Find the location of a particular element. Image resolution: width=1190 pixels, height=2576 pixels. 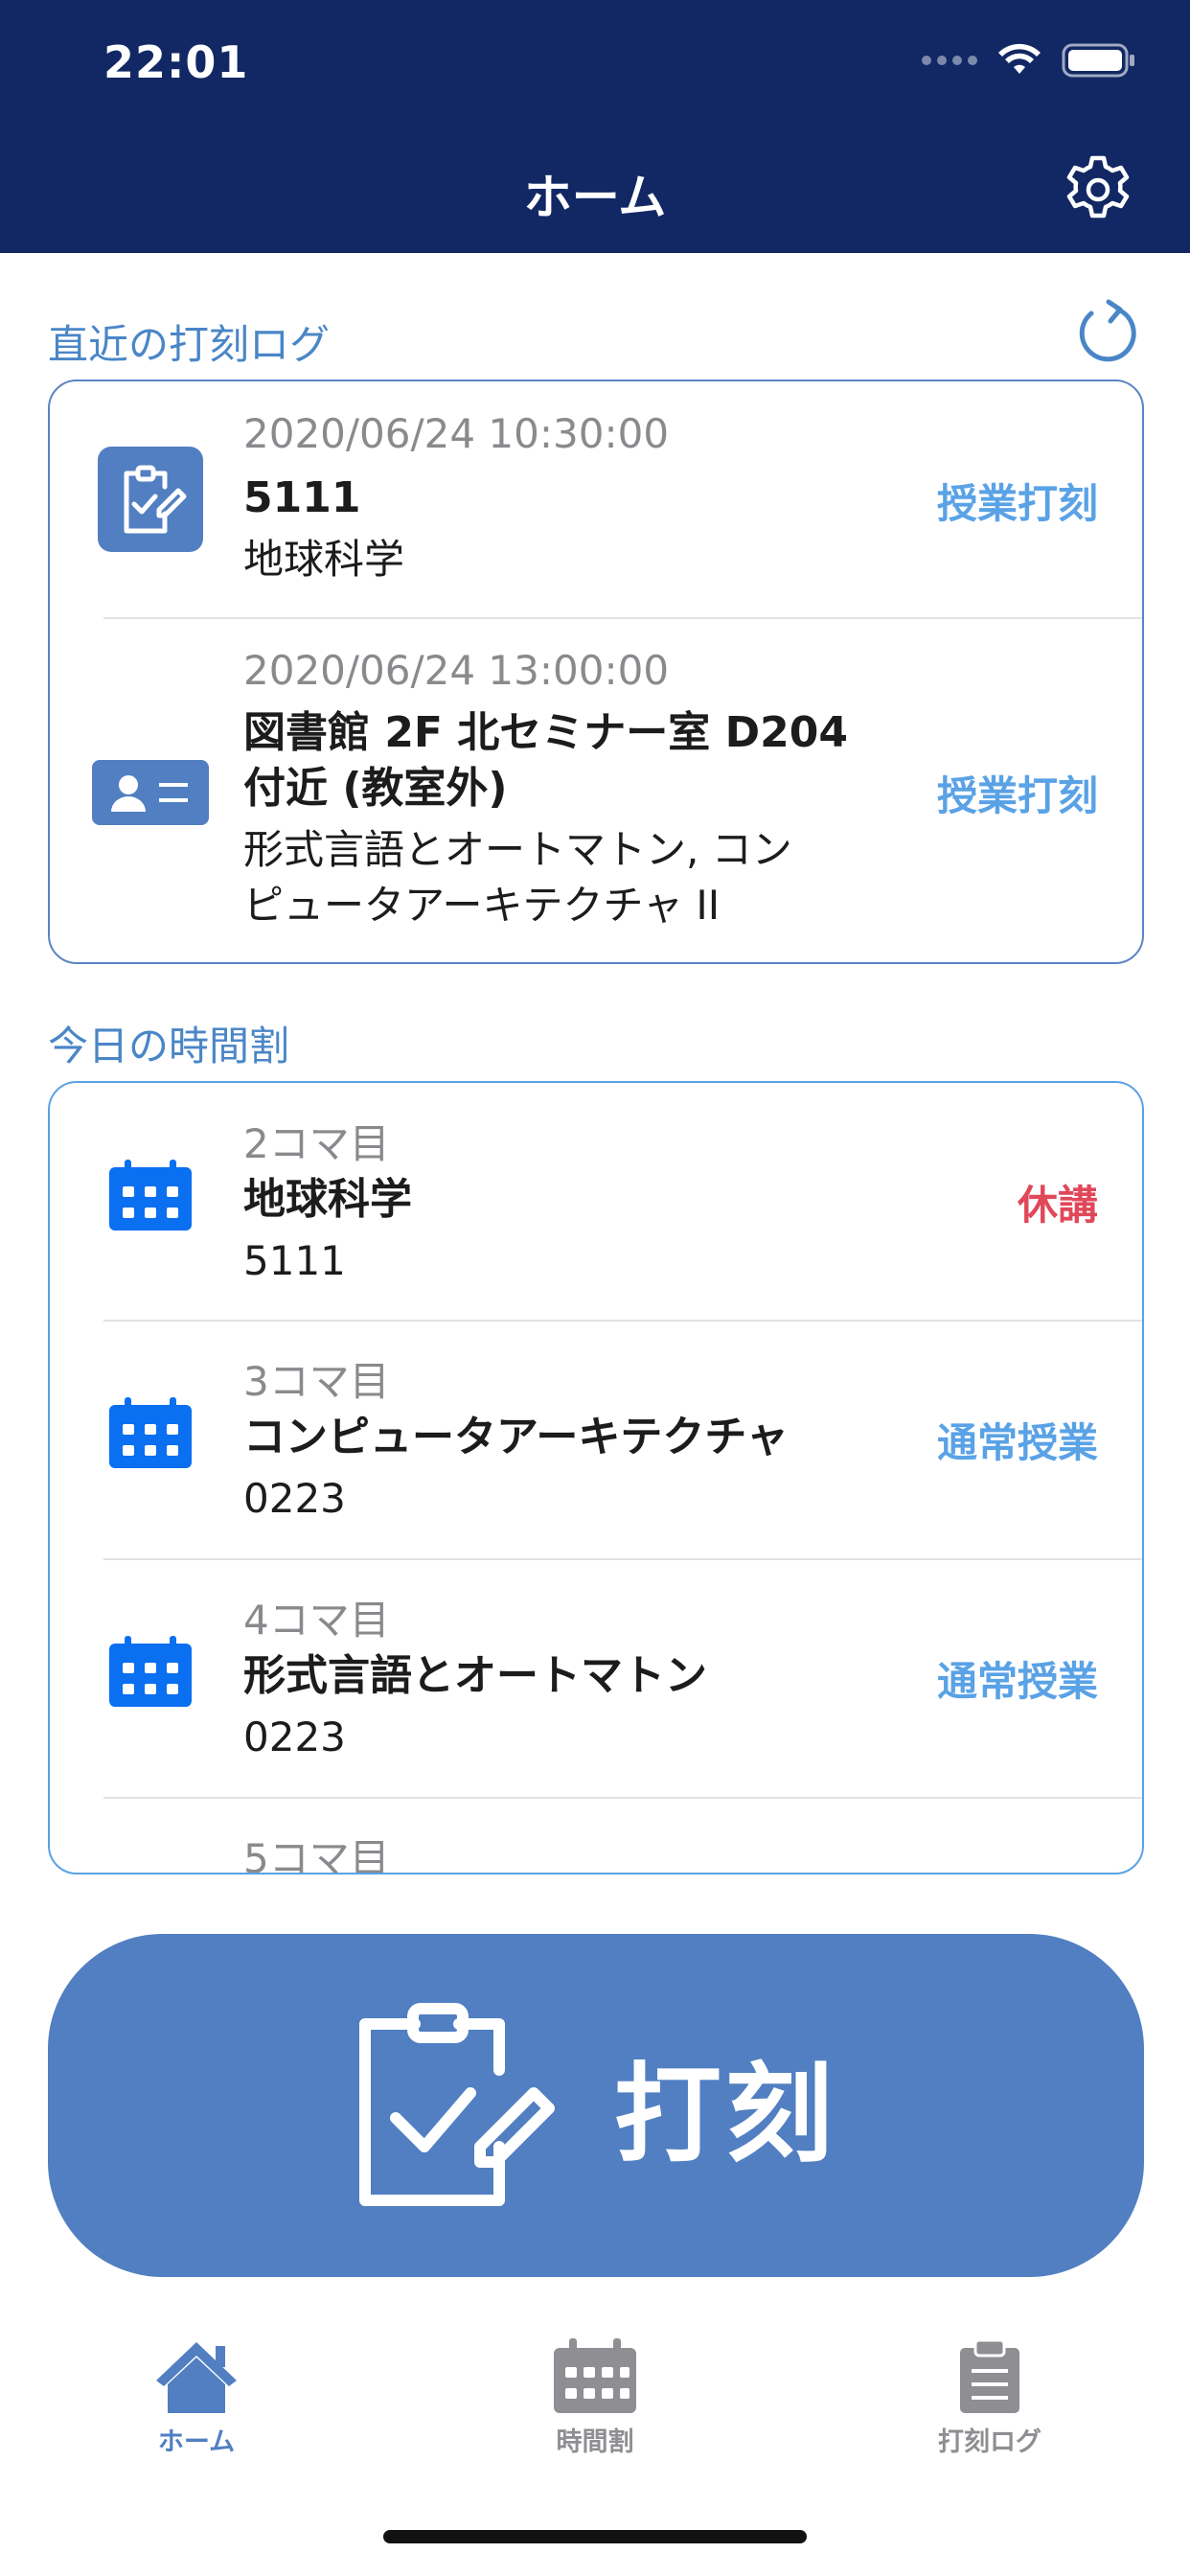

tab-punch-log: 打刻ログ is located at coordinates (989, 2398).